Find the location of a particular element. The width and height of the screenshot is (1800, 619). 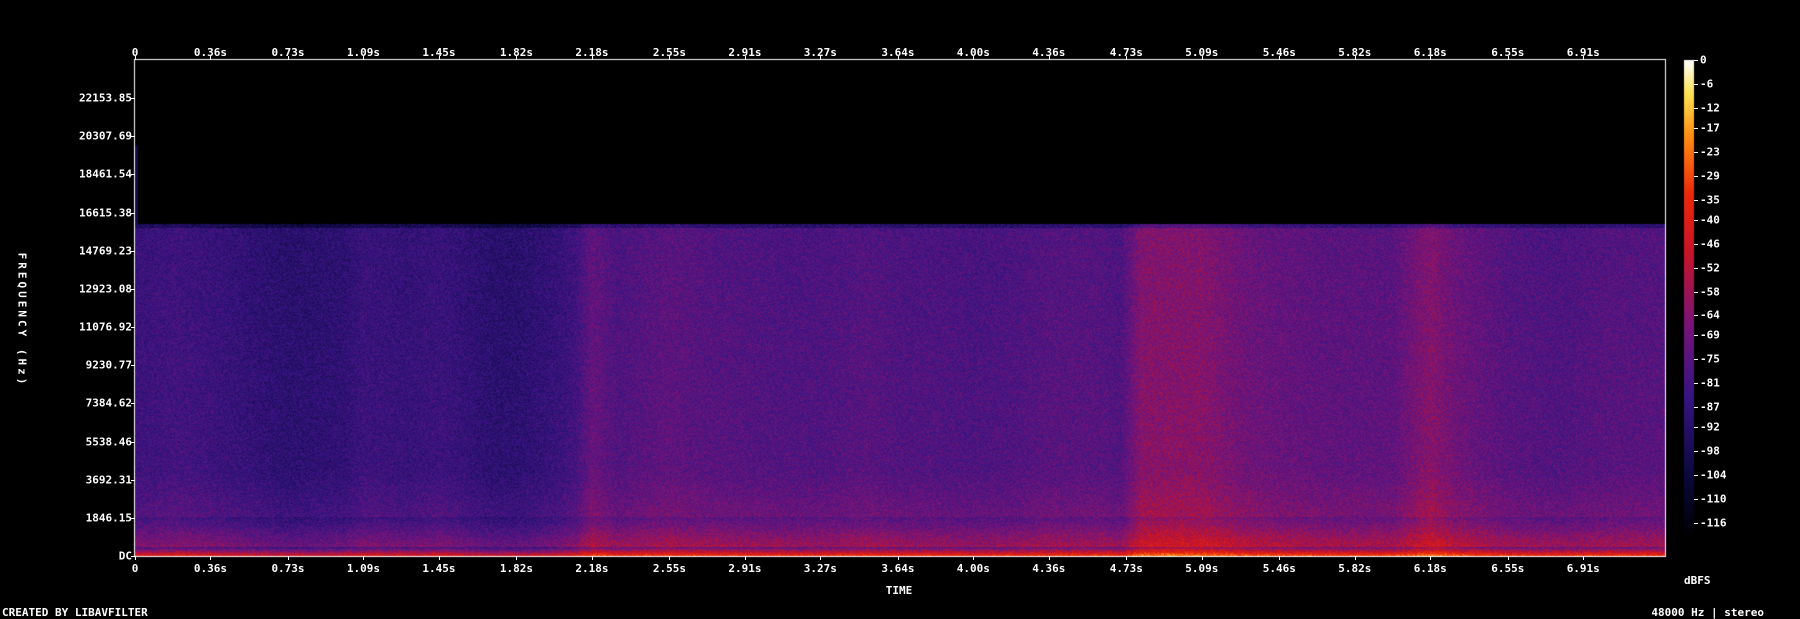

x-tick-label-bottom: 4.00s is located at coordinates (973, 568).